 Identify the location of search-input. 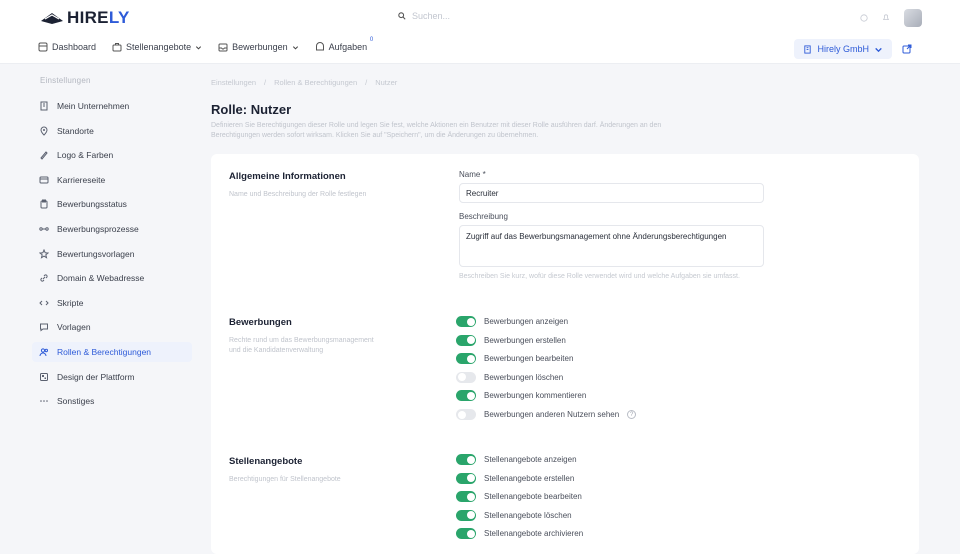
(512, 16).